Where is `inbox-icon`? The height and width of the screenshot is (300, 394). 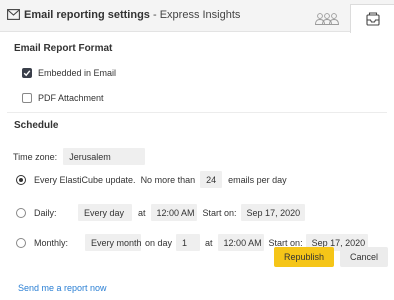 inbox-icon is located at coordinates (372, 19).